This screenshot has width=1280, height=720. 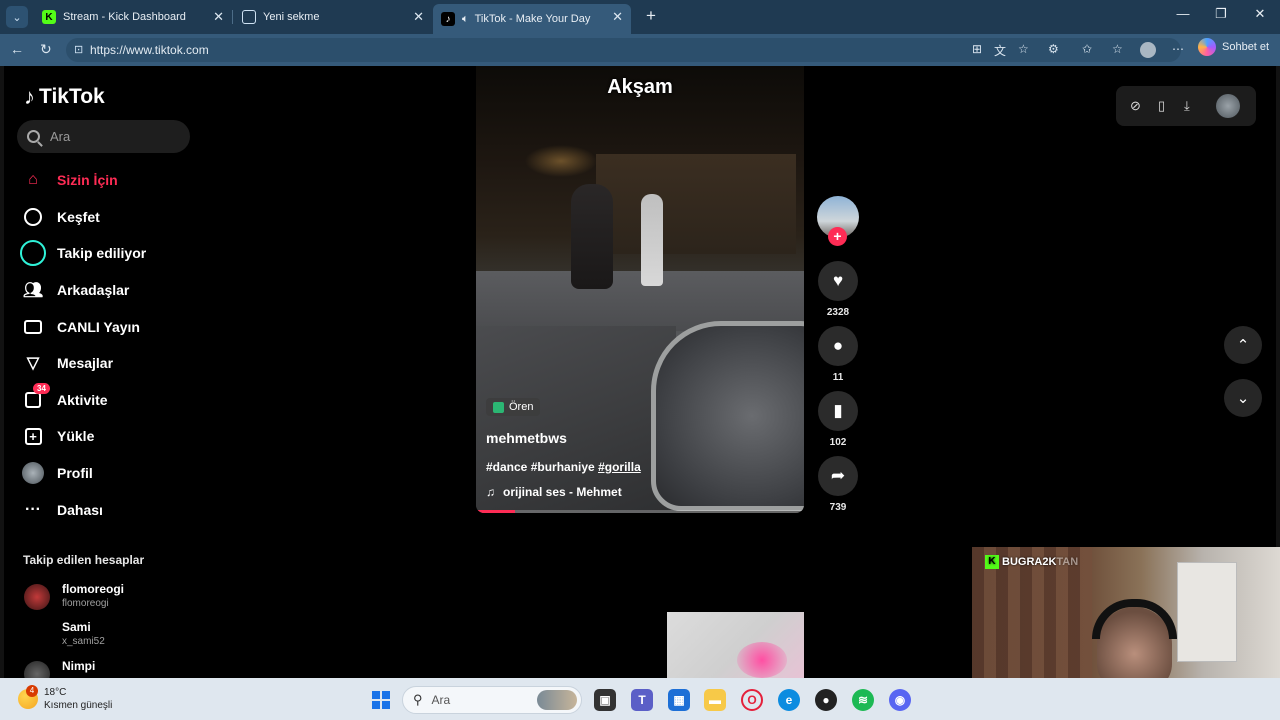 What do you see at coordinates (465, 19) in the screenshot?
I see `speaker-icon: 🔈︎` at bounding box center [465, 19].